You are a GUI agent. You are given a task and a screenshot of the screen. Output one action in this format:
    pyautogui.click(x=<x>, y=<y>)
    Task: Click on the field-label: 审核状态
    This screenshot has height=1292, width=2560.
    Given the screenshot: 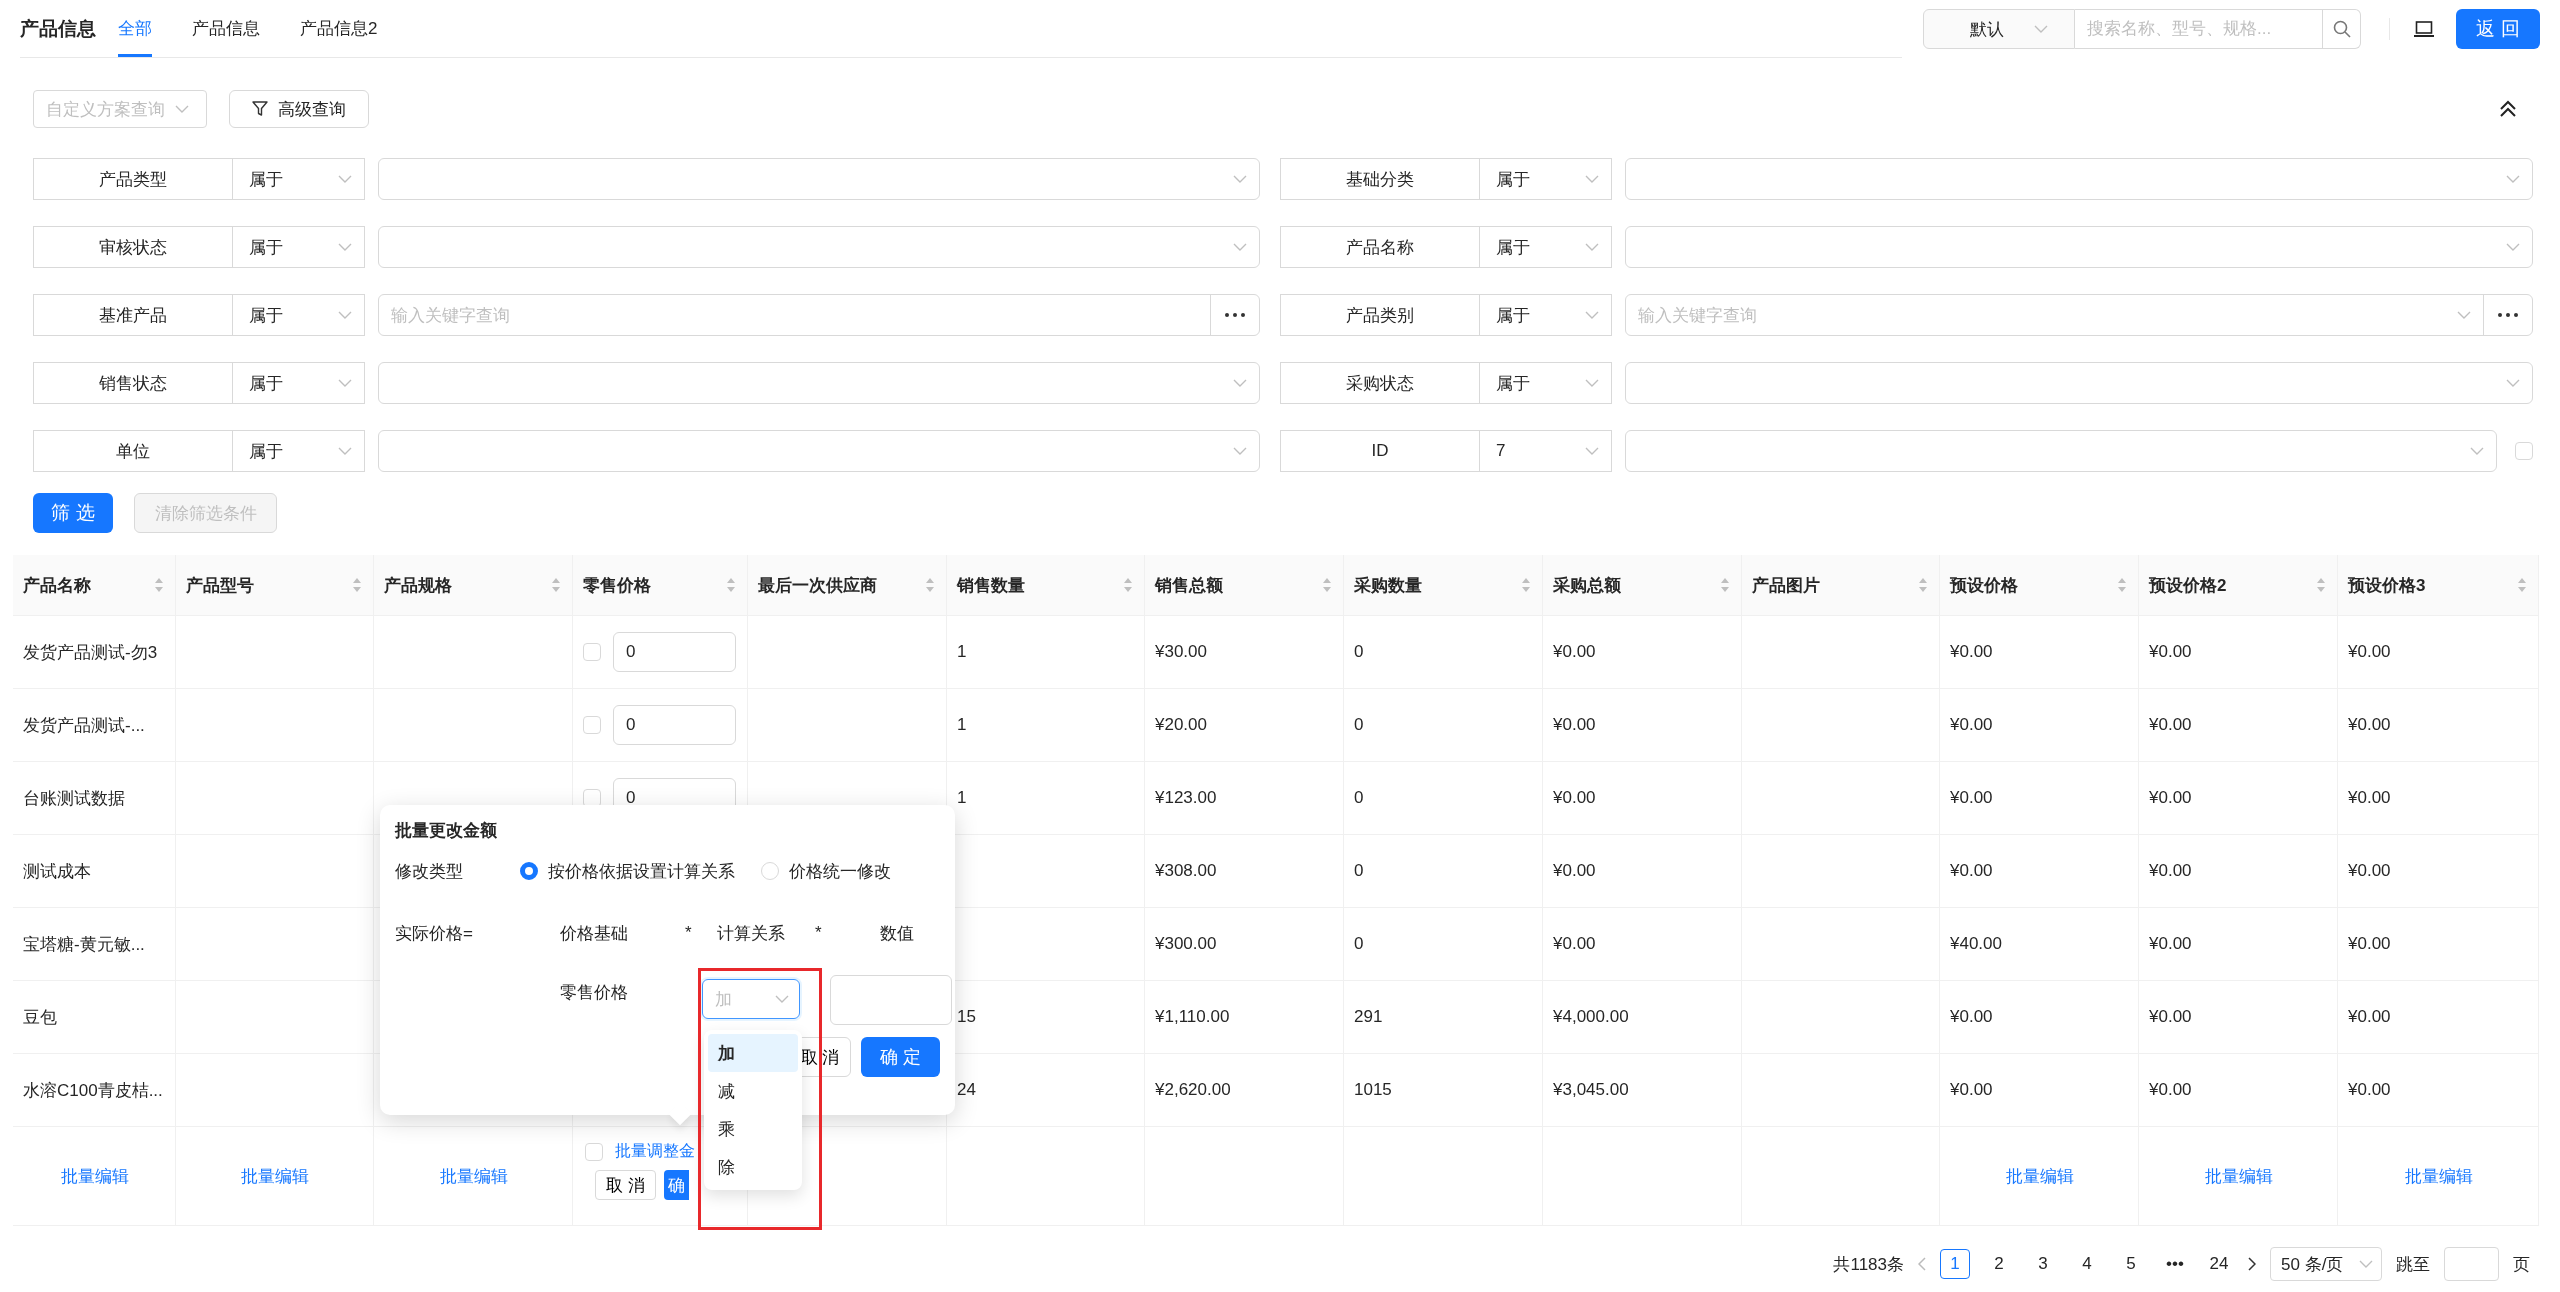 What is the action you would take?
    pyautogui.click(x=133, y=247)
    